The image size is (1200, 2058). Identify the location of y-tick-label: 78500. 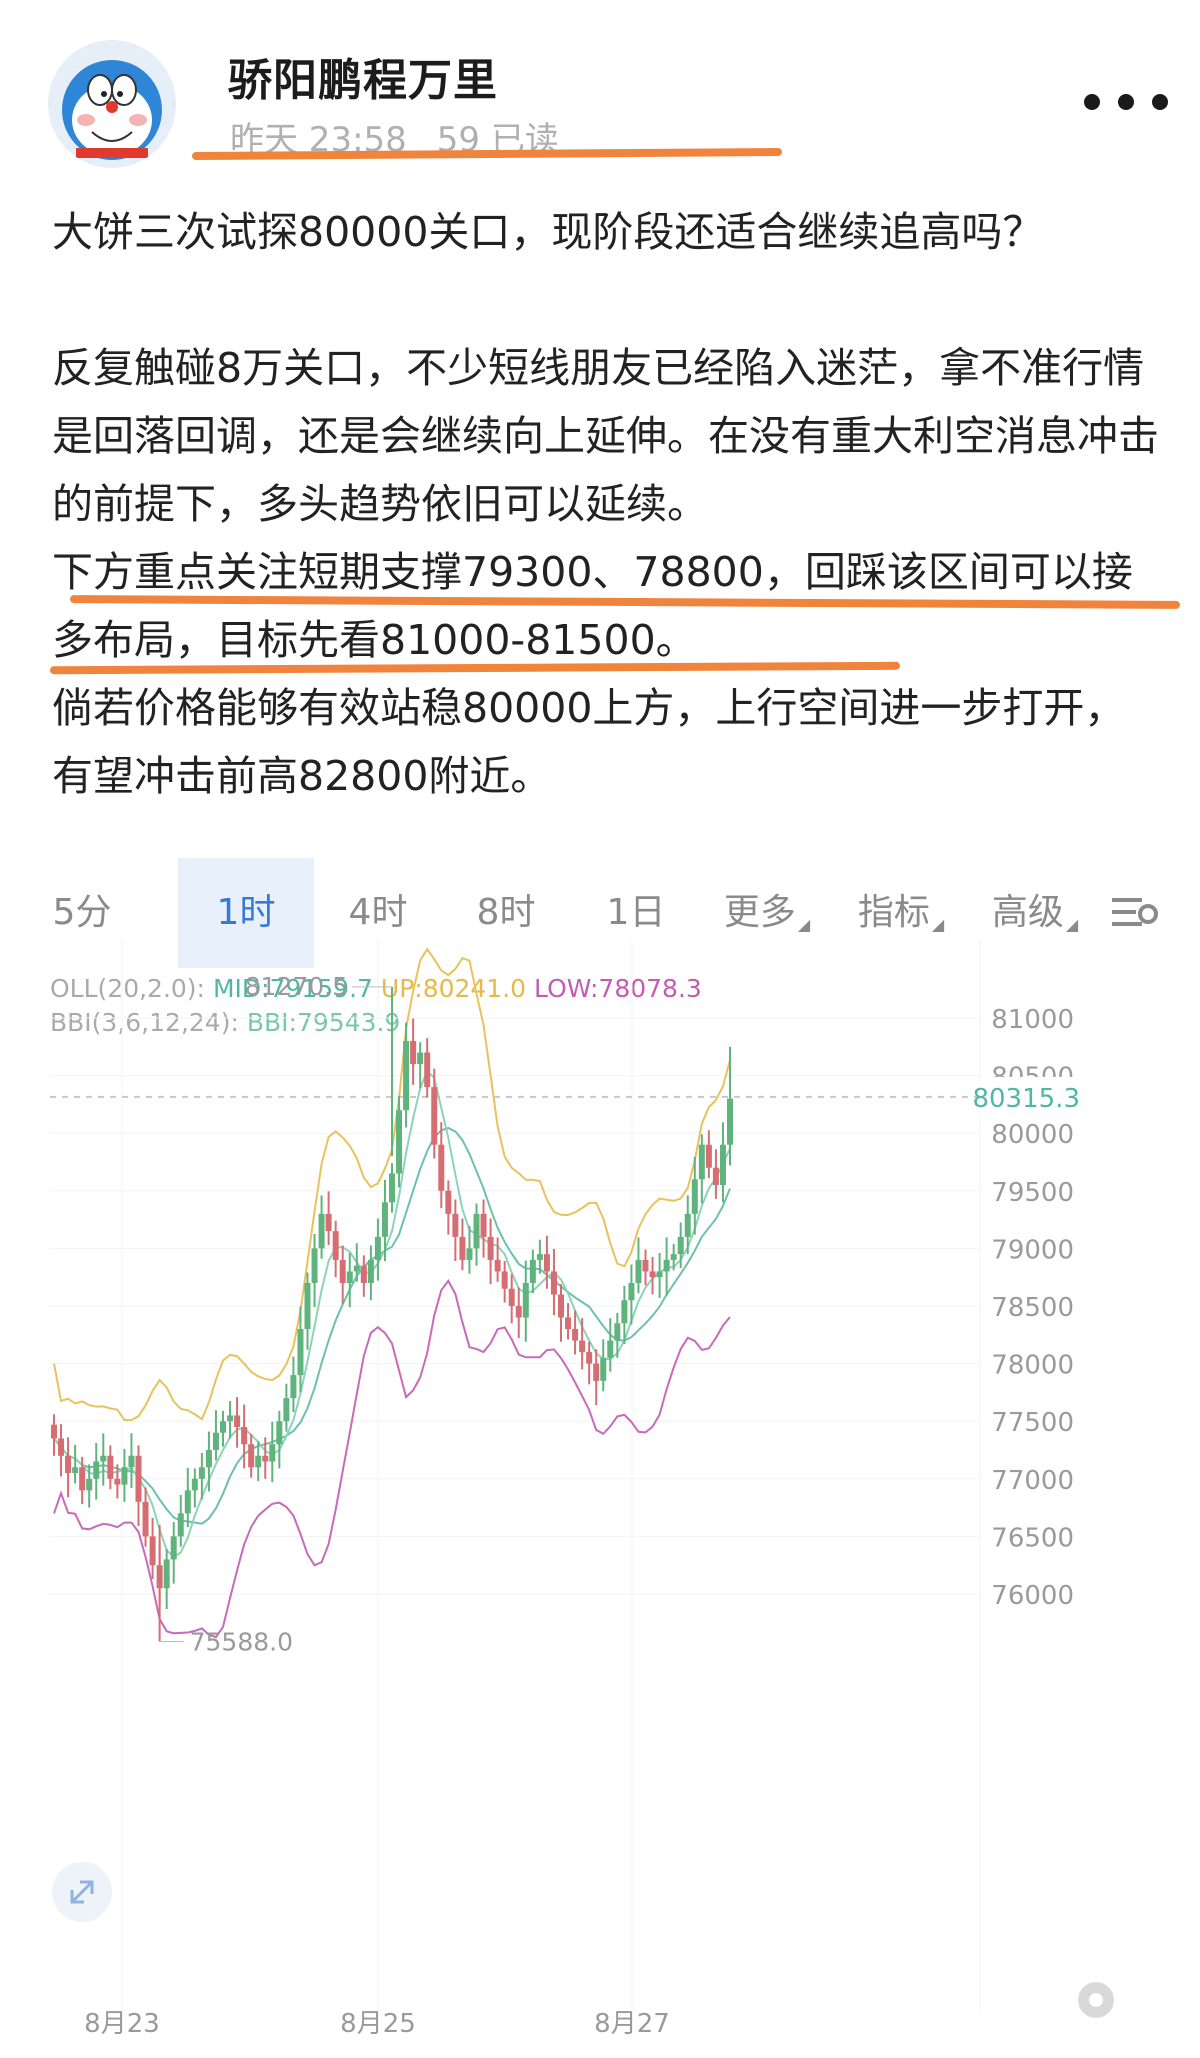
(1032, 1308).